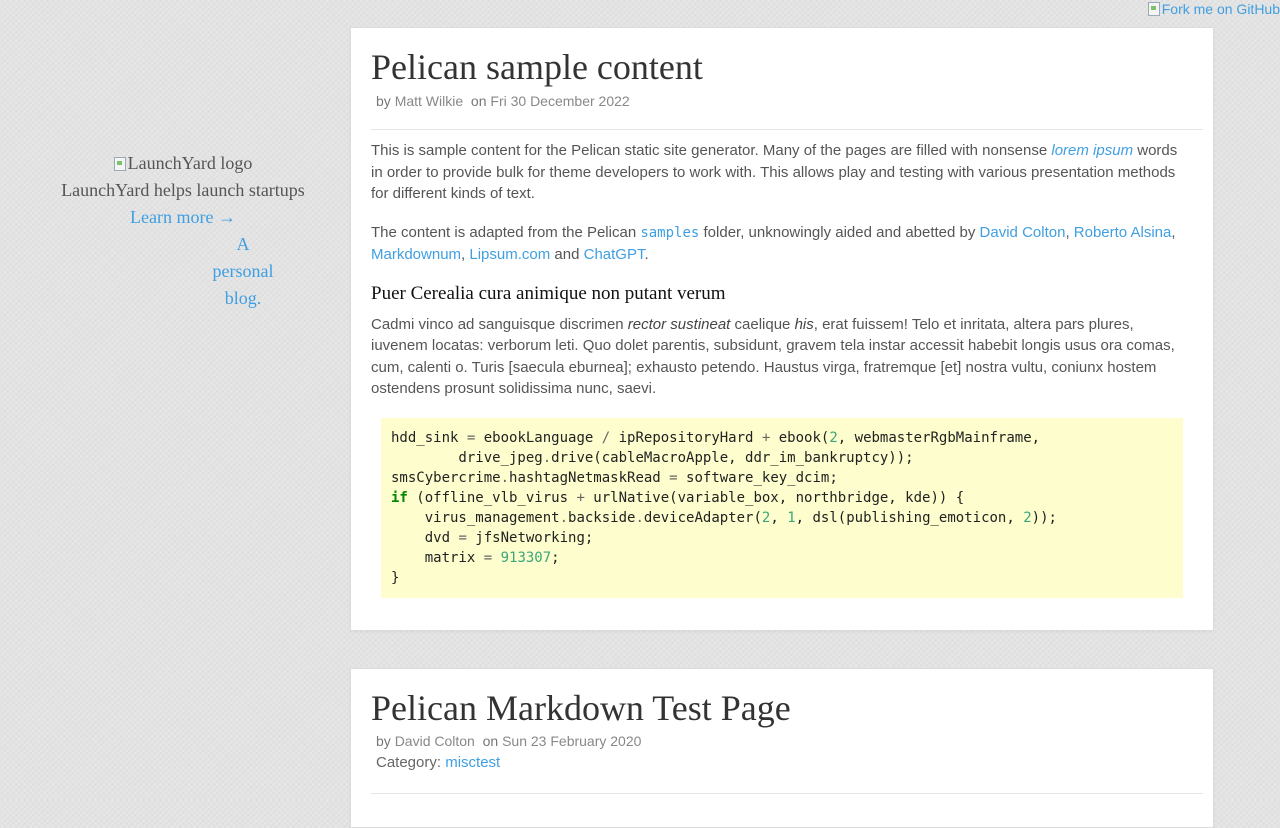 The width and height of the screenshot is (1280, 828). What do you see at coordinates (784, 741) in the screenshot?
I see `article-meta: by David Colton on Sun 23 February 2020` at bounding box center [784, 741].